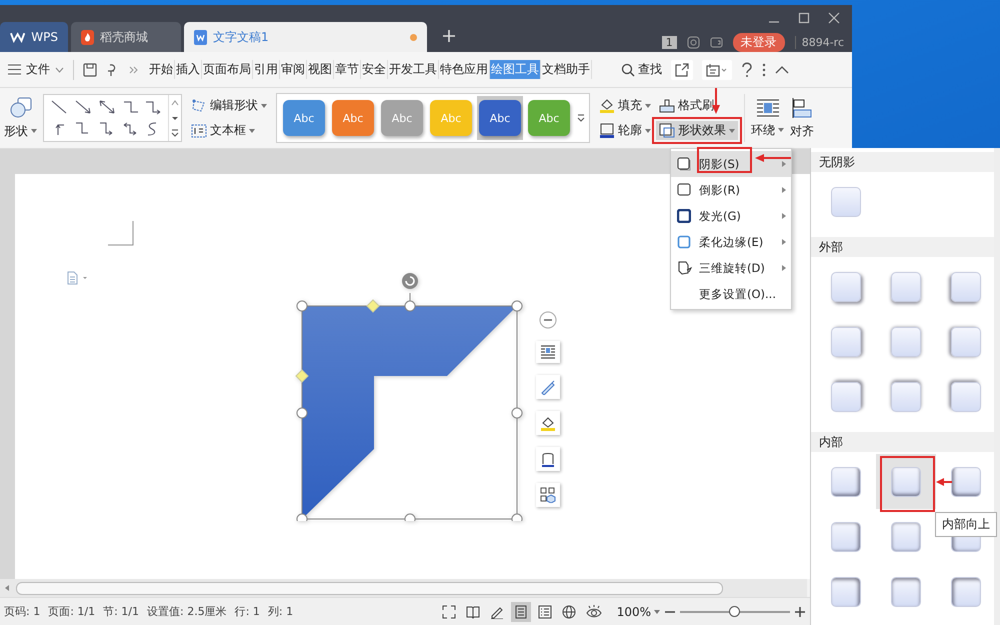 The width and height of the screenshot is (1000, 625). Describe the element at coordinates (266, 69) in the screenshot. I see `ribbon-tab: 引用` at that location.